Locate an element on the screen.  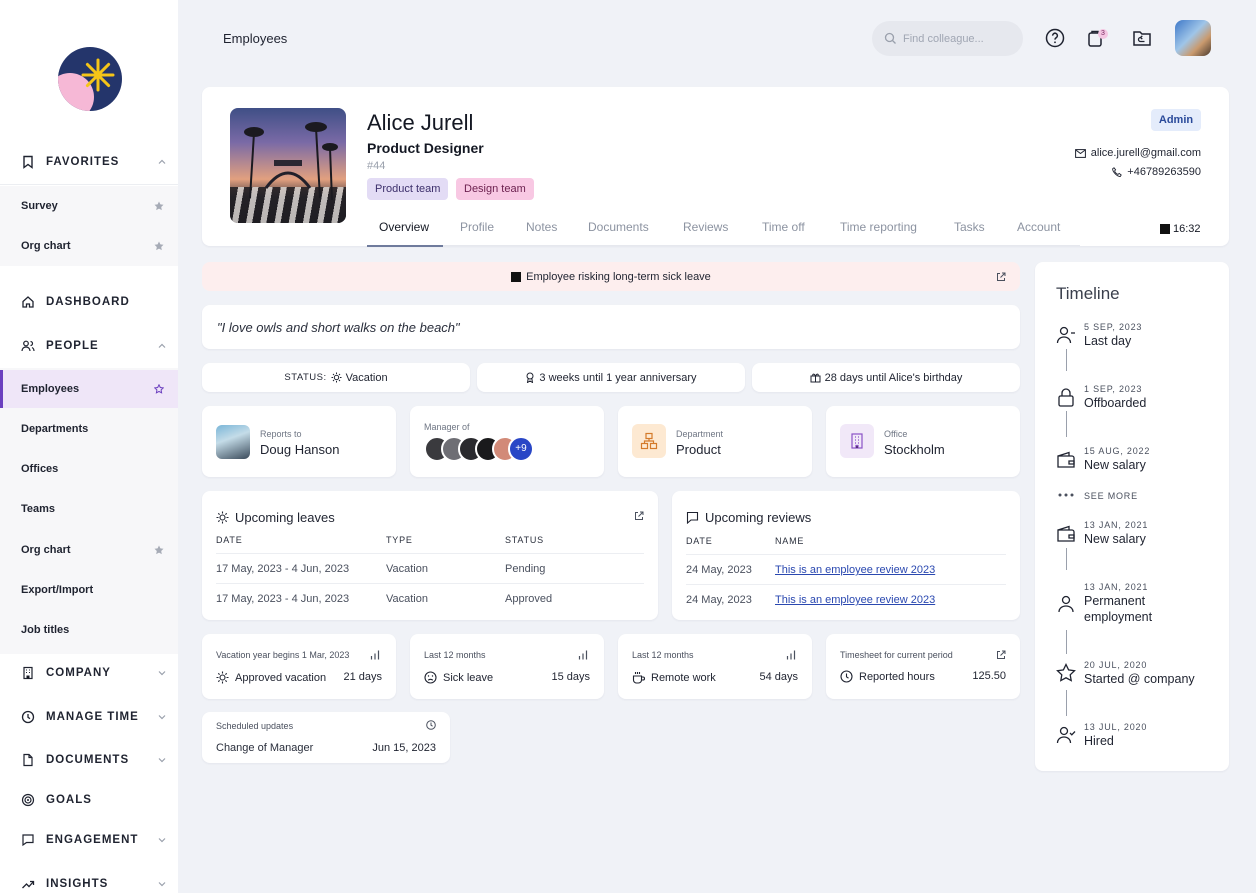
remote-work-stat-card: Last 12 months Remote work 54 days is located at coordinates (715, 666).